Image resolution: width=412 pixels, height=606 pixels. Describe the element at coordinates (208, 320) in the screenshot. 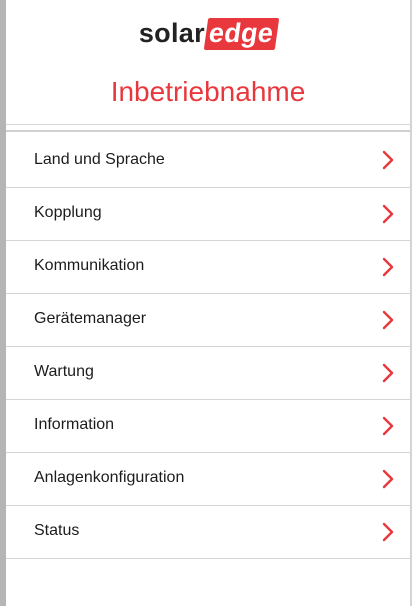

I see `menu-item-geraetemanager: Gerätemanager` at that location.